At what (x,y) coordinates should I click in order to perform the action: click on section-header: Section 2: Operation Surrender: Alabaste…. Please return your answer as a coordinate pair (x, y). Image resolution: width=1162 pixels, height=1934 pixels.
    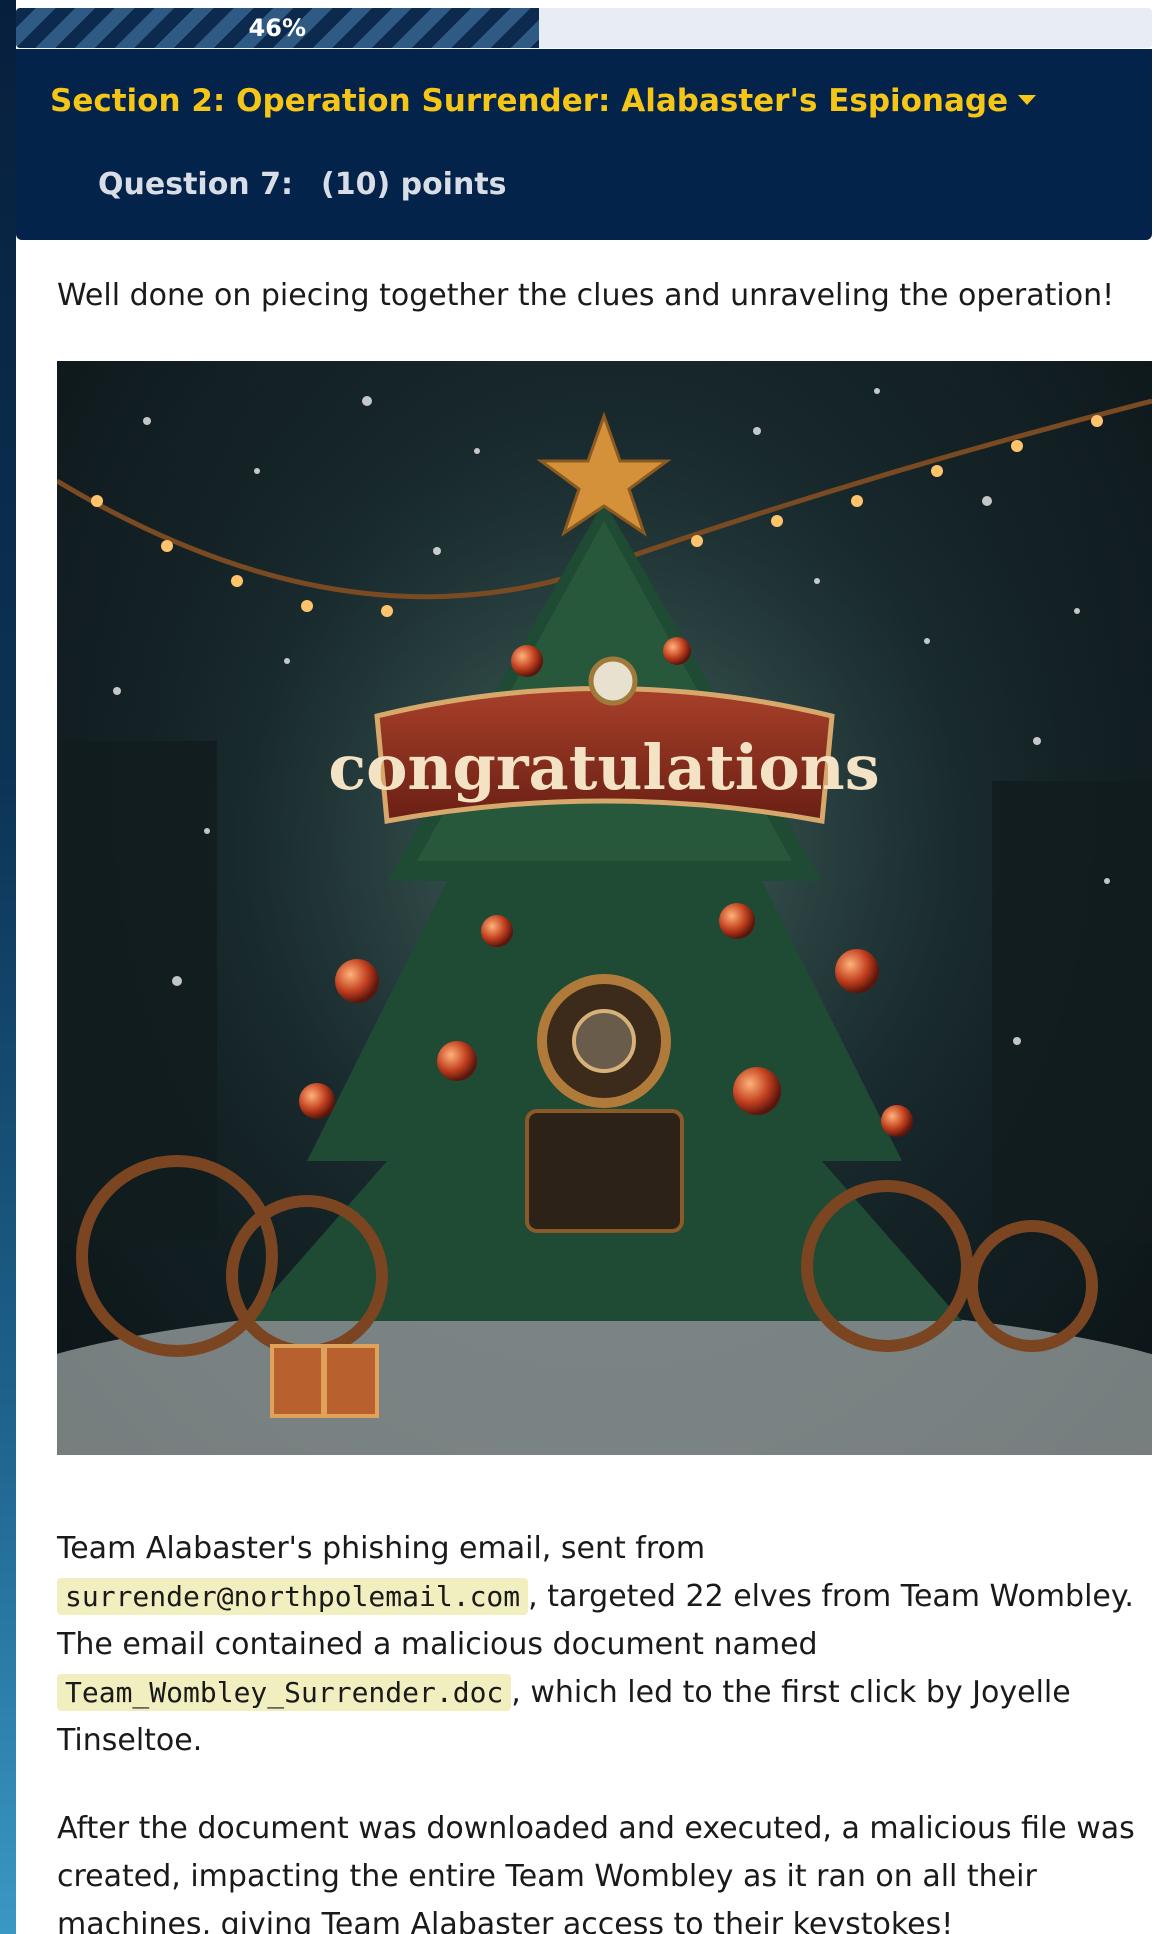
    Looking at the image, I should click on (584, 144).